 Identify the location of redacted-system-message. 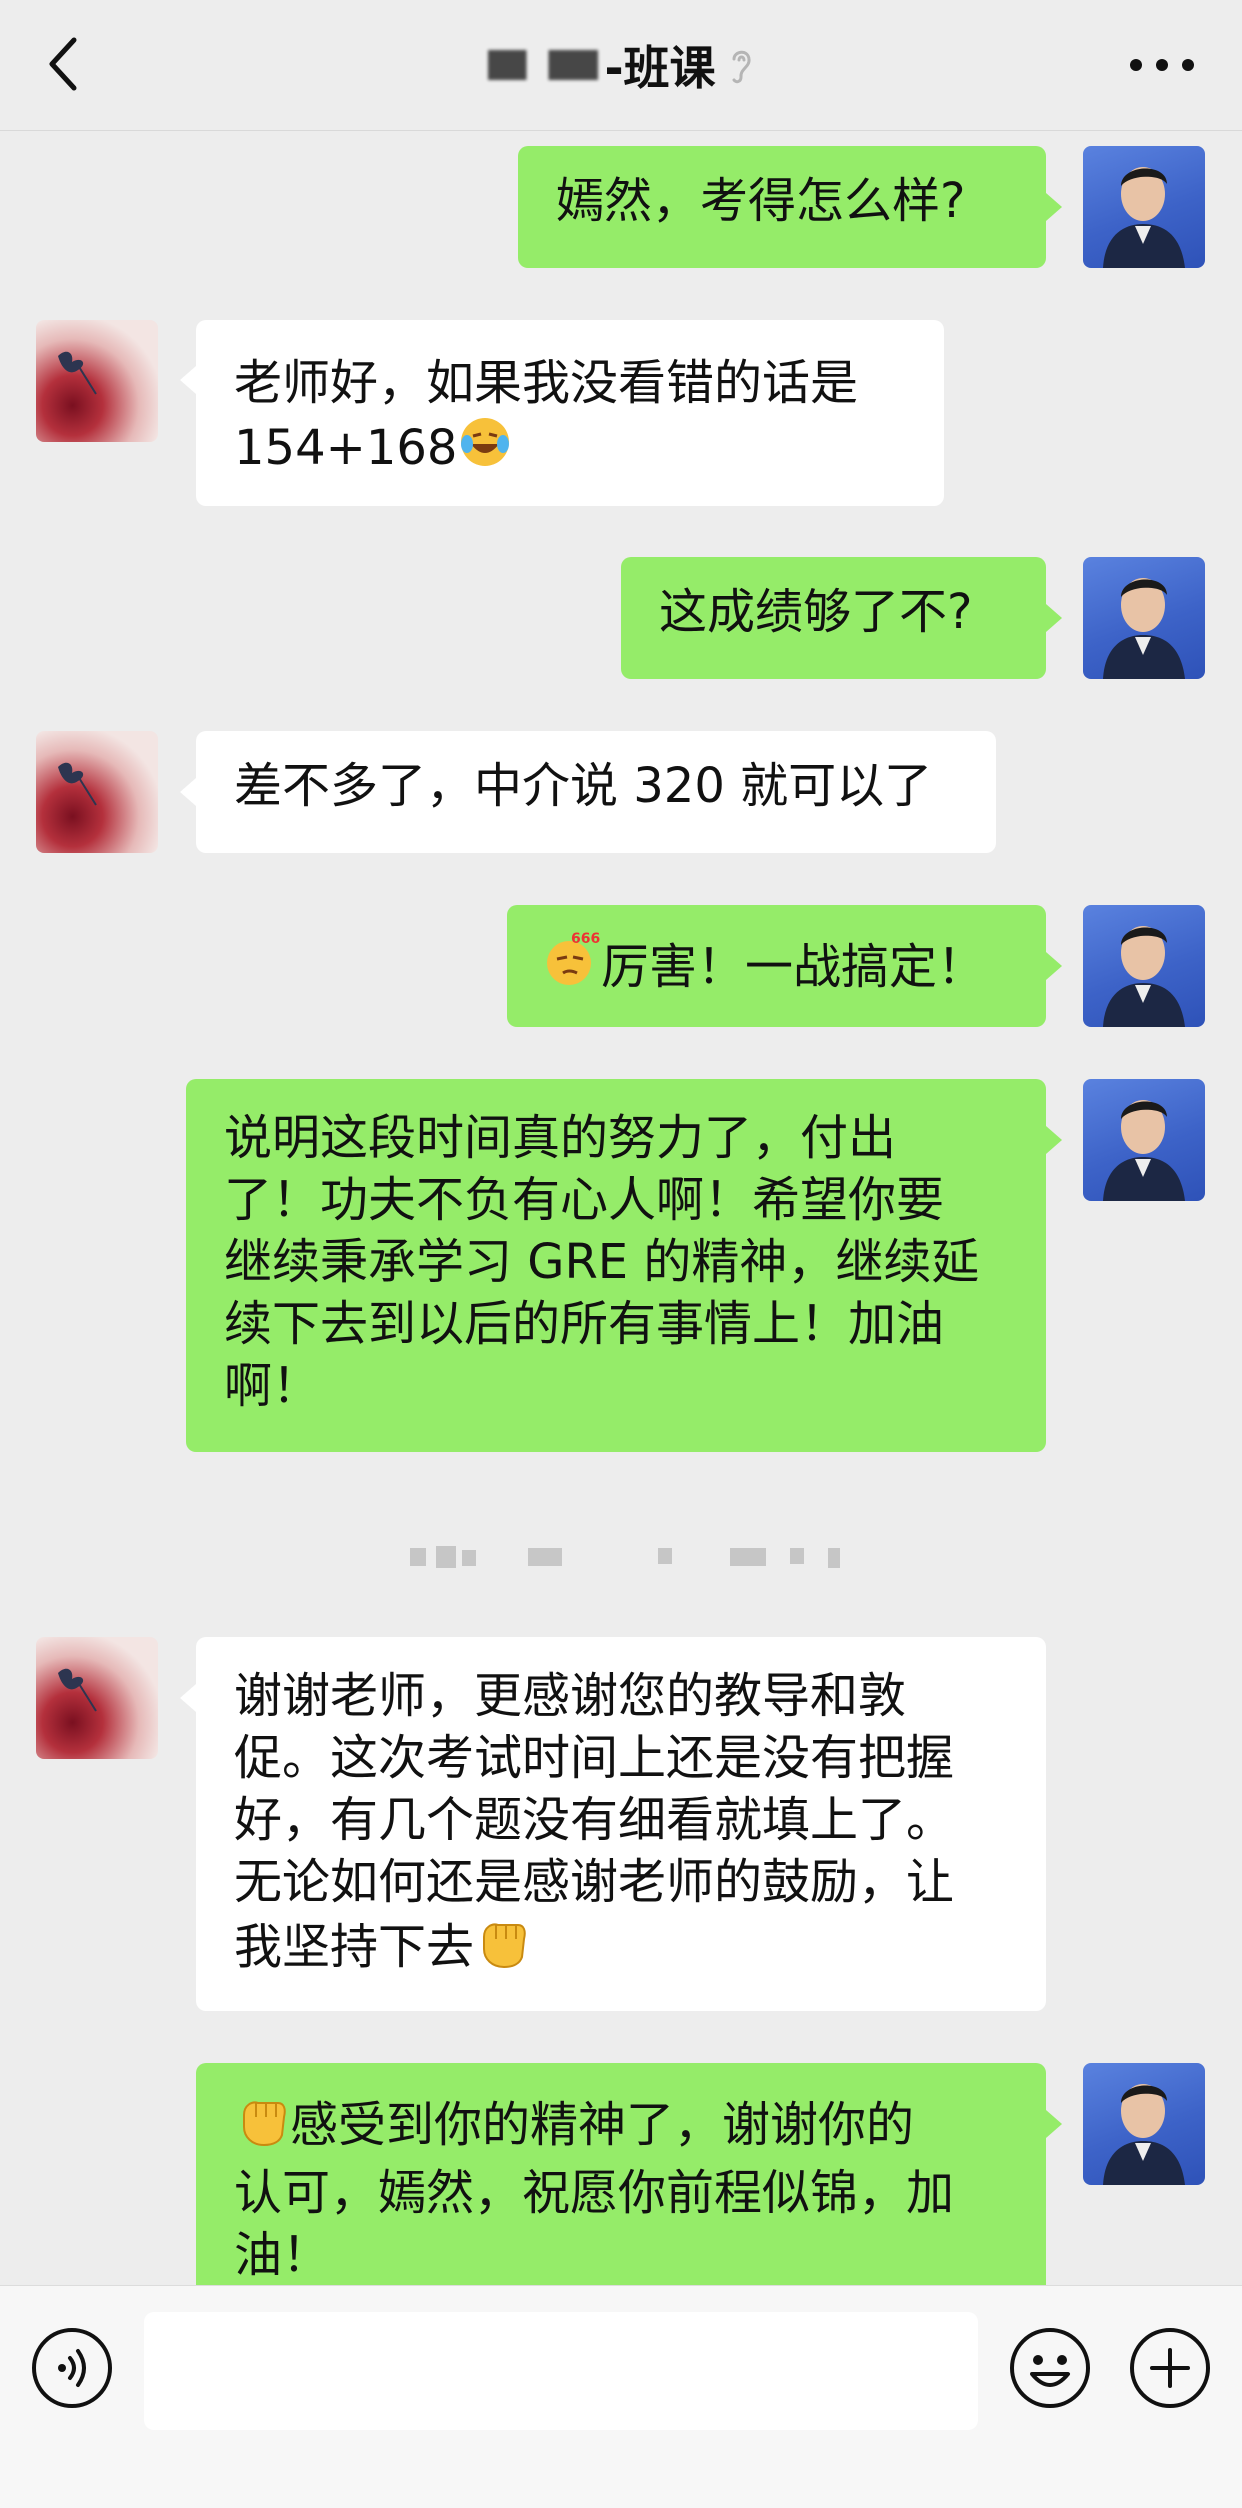
(625, 1557).